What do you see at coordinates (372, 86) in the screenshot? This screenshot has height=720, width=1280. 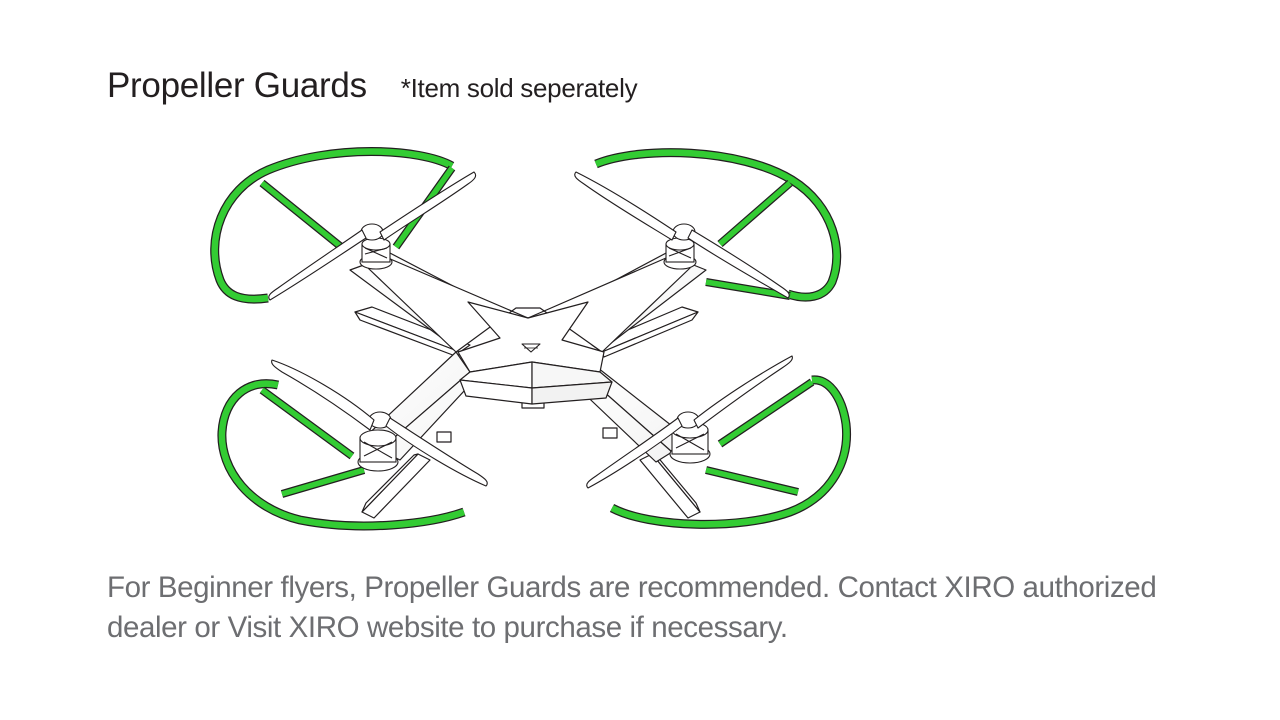 I see `heading: Propeller Guards *Item sold seperately` at bounding box center [372, 86].